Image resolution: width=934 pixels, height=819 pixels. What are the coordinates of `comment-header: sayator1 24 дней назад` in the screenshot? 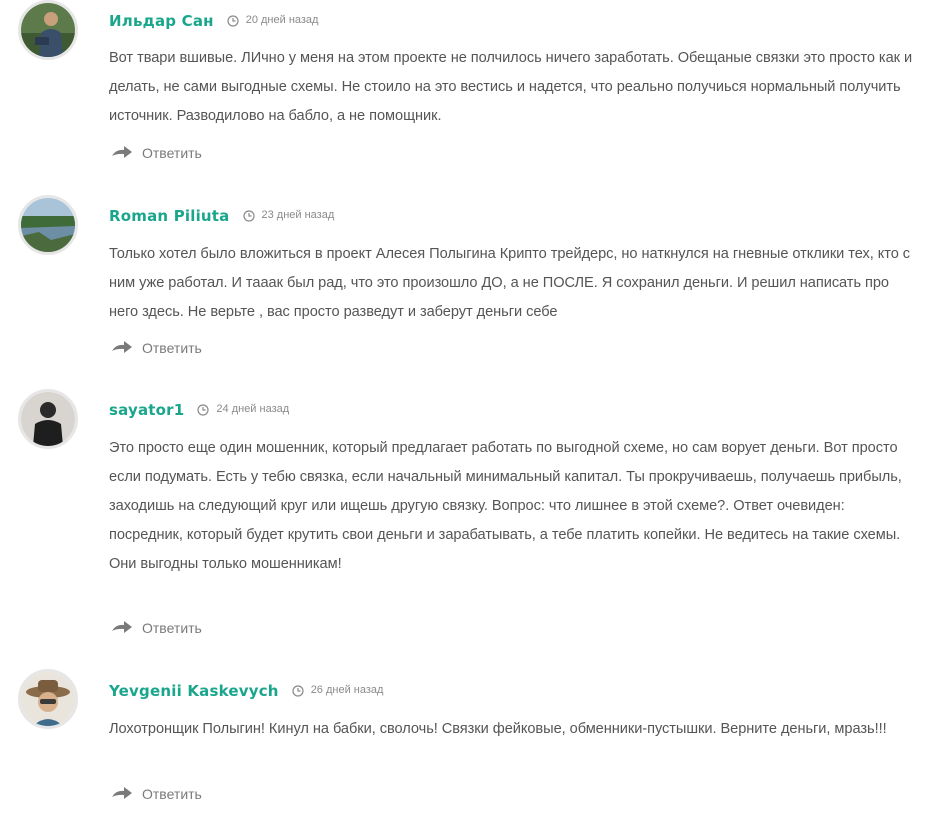 It's located at (199, 410).